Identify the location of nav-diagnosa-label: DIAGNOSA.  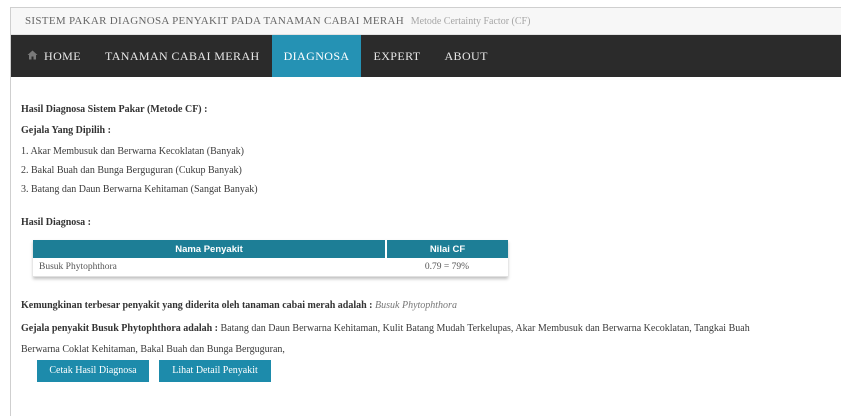
(316, 55).